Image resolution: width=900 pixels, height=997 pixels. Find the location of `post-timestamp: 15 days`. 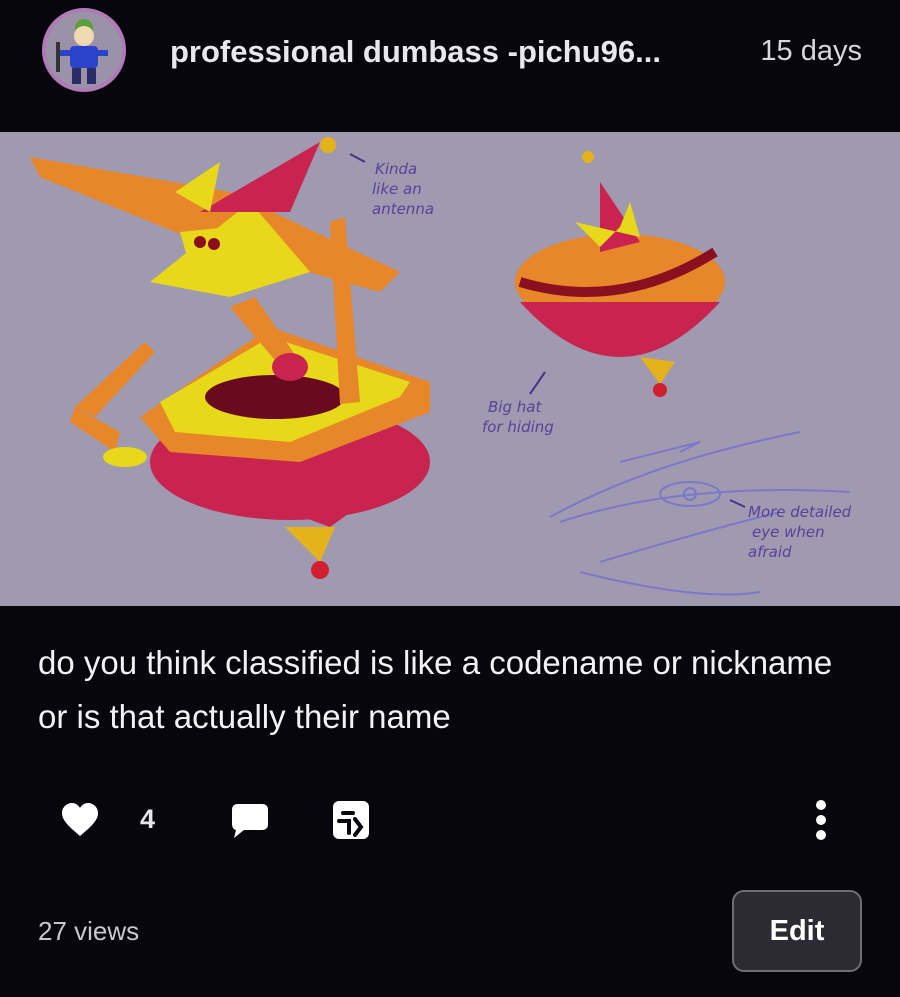

post-timestamp: 15 days is located at coordinates (811, 51).